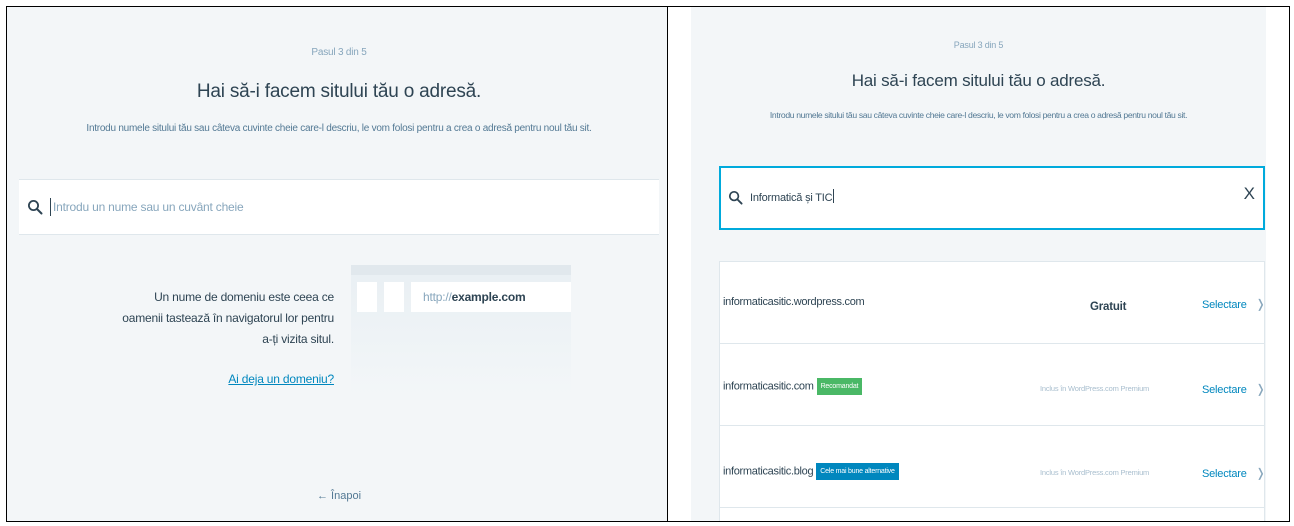 Image resolution: width=1294 pixels, height=526 pixels. I want to click on browser-illustration: http://example.com, so click(461, 330).